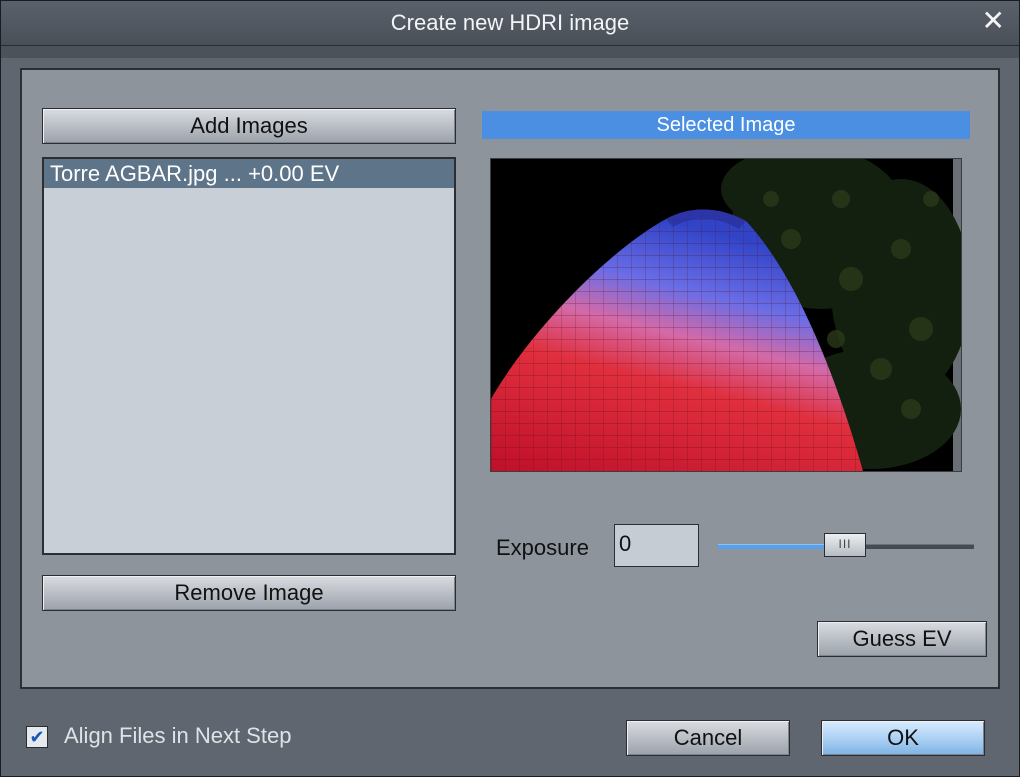  I want to click on align-files-checkbox: ✔, so click(37, 737).